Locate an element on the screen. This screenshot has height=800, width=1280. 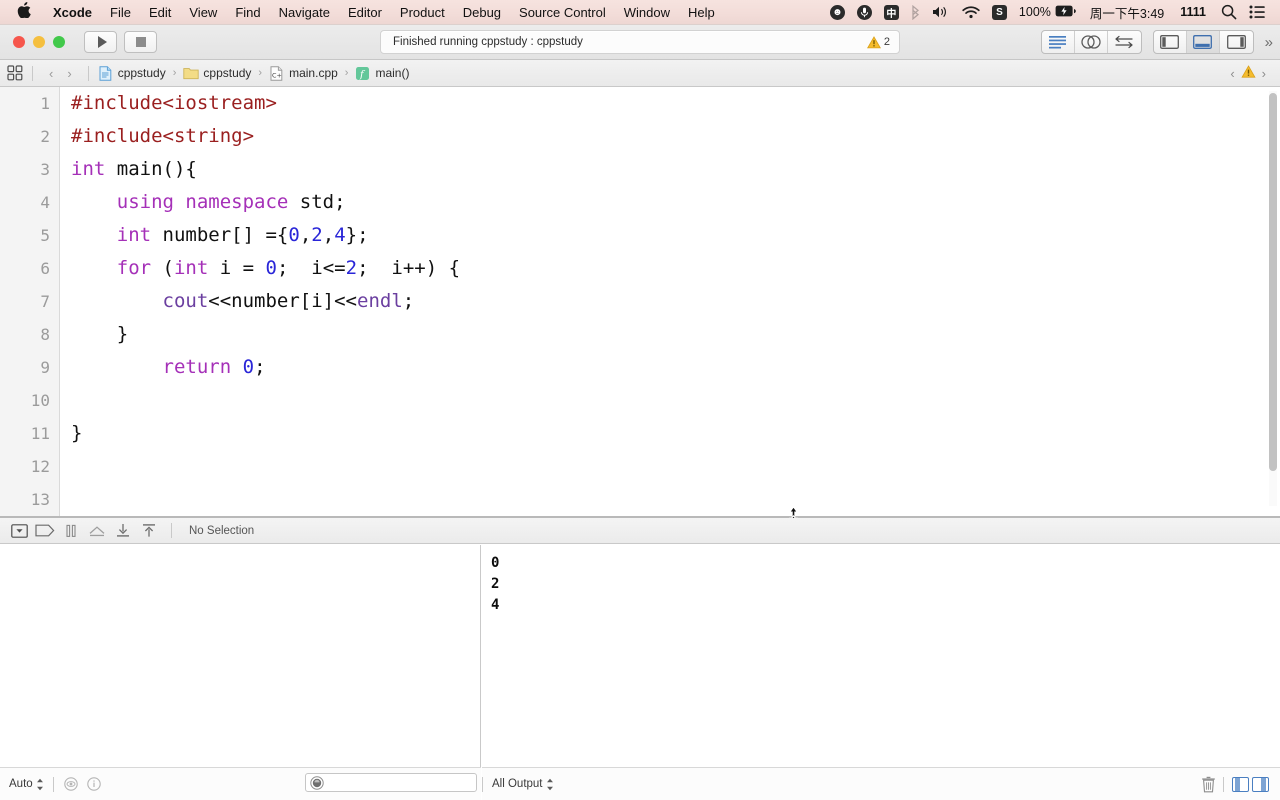
code-token: 2 is located at coordinates (317, 235).